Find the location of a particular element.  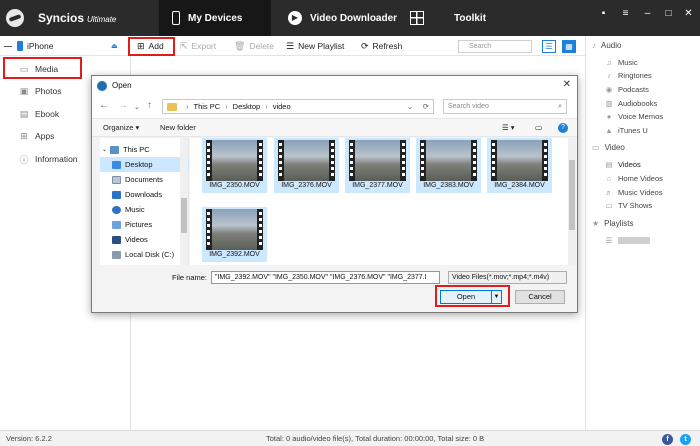

delete-button: 🗑 Delete is located at coordinates (254, 46).